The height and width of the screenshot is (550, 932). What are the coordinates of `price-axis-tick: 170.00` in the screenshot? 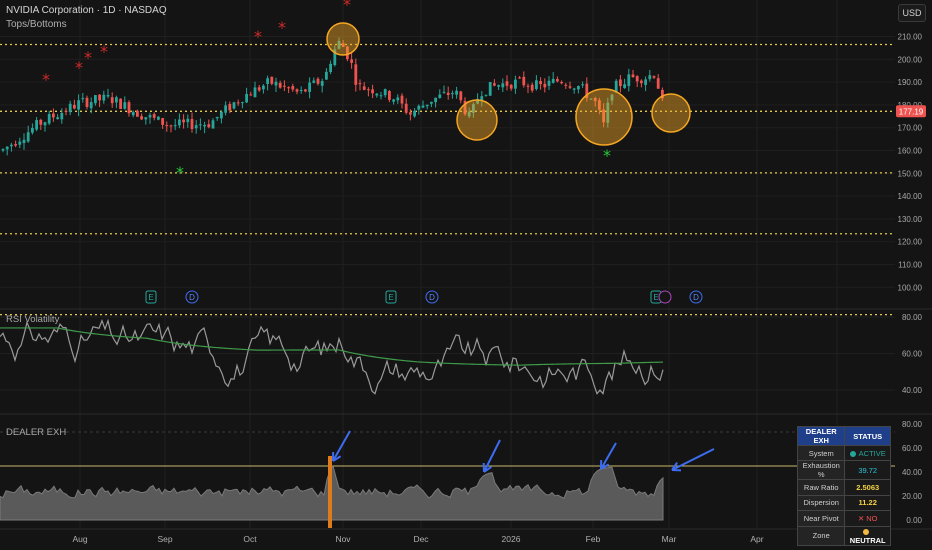 It's located at (910, 128).